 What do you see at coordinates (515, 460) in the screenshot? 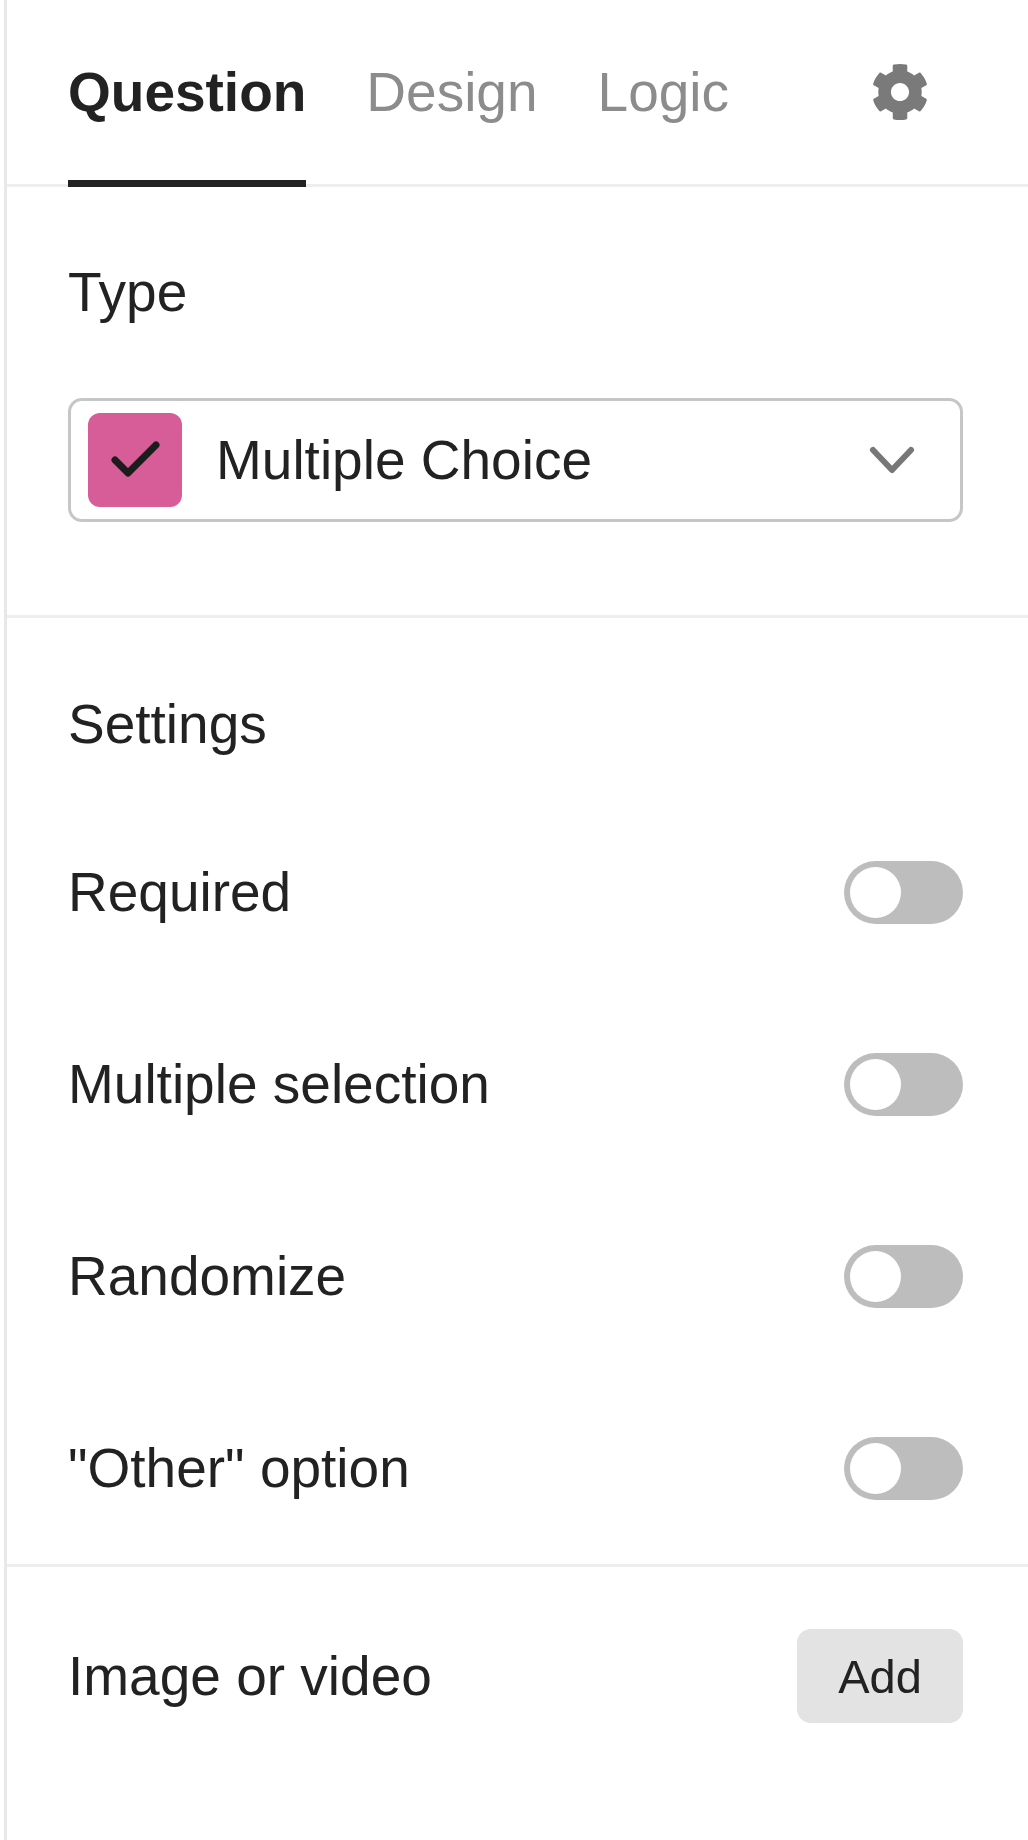
I see `type-dropdown: Multiple Choice` at bounding box center [515, 460].